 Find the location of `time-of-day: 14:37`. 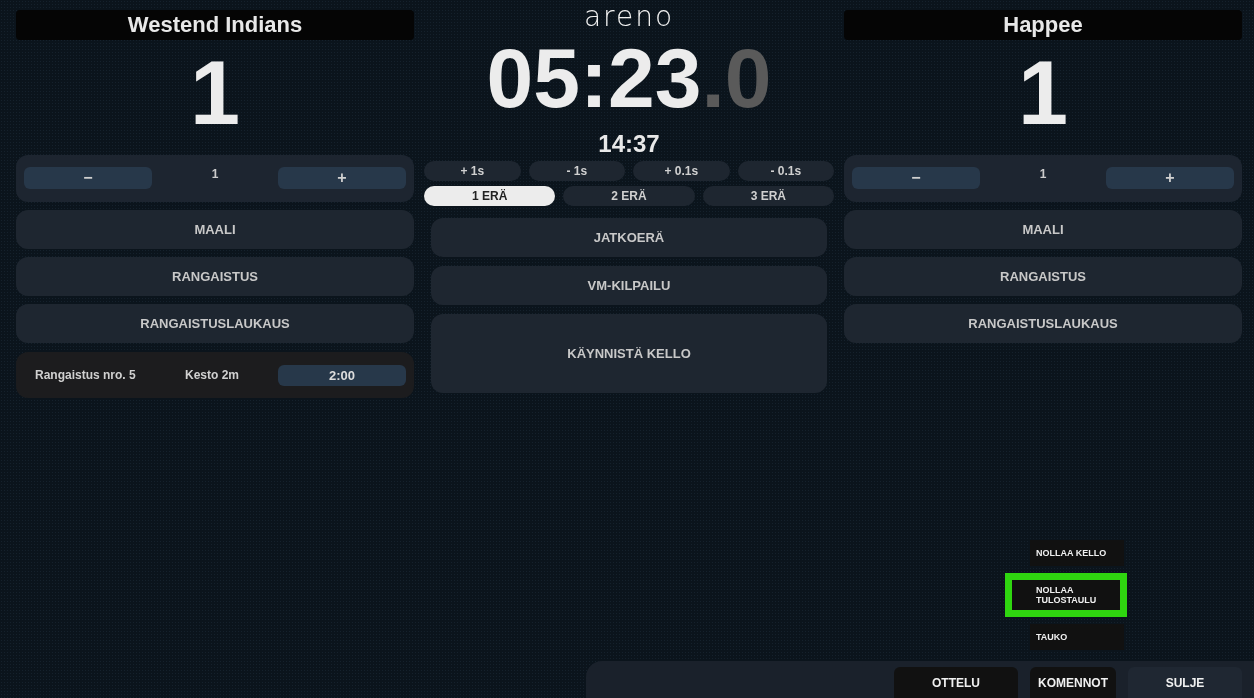

time-of-day: 14:37 is located at coordinates (629, 146).